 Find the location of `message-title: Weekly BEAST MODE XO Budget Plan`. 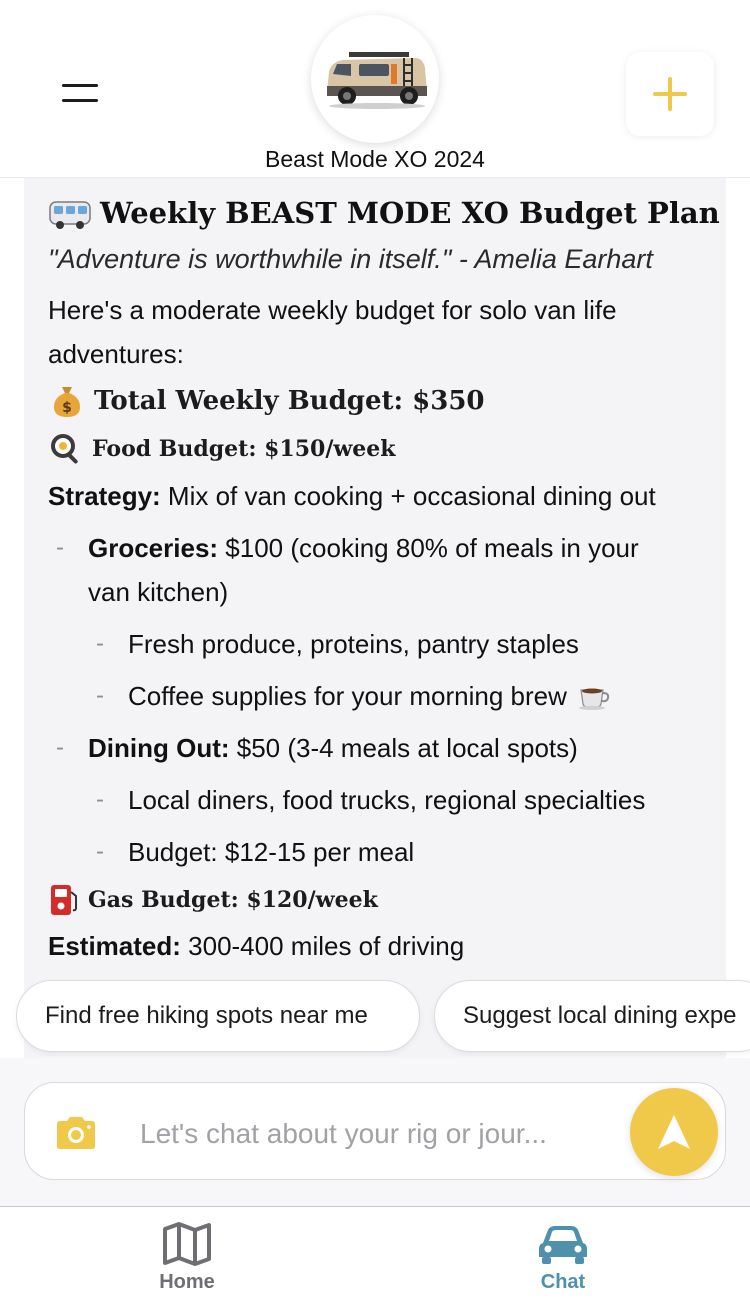

message-title: Weekly BEAST MODE XO Budget Plan is located at coordinates (384, 213).